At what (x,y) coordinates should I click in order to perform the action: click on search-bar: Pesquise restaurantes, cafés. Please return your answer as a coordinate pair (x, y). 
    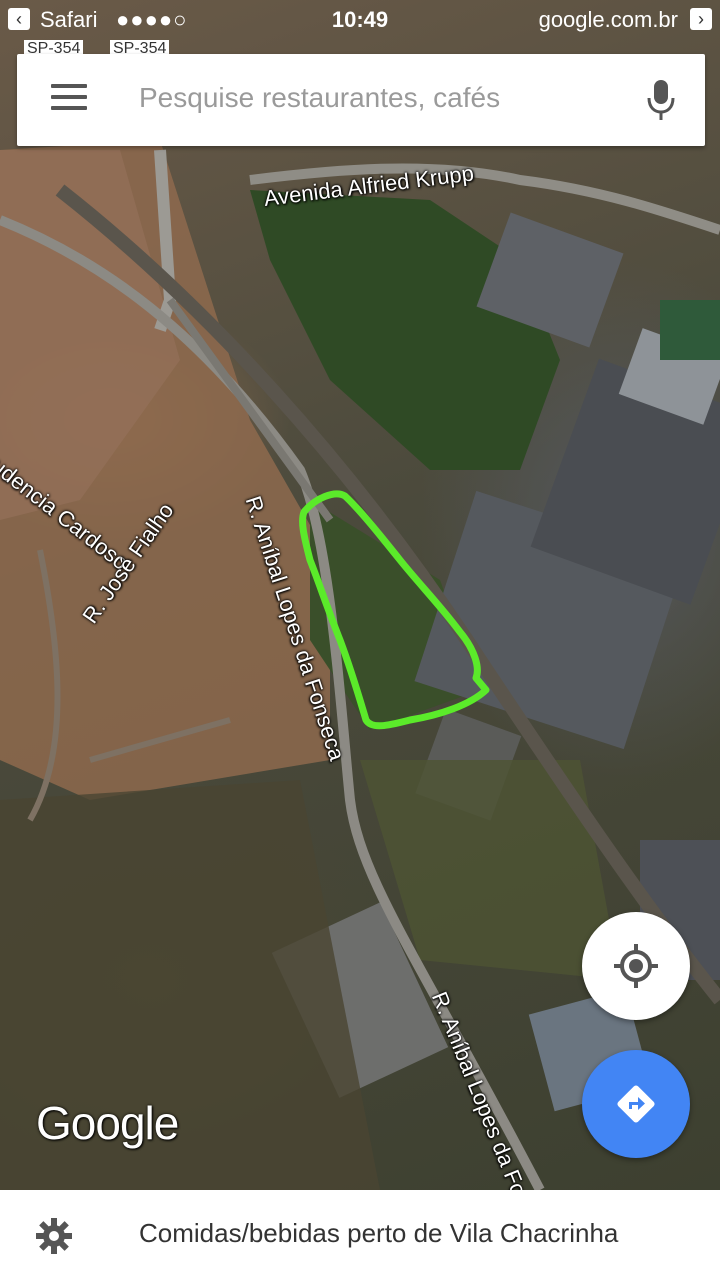
    Looking at the image, I should click on (361, 100).